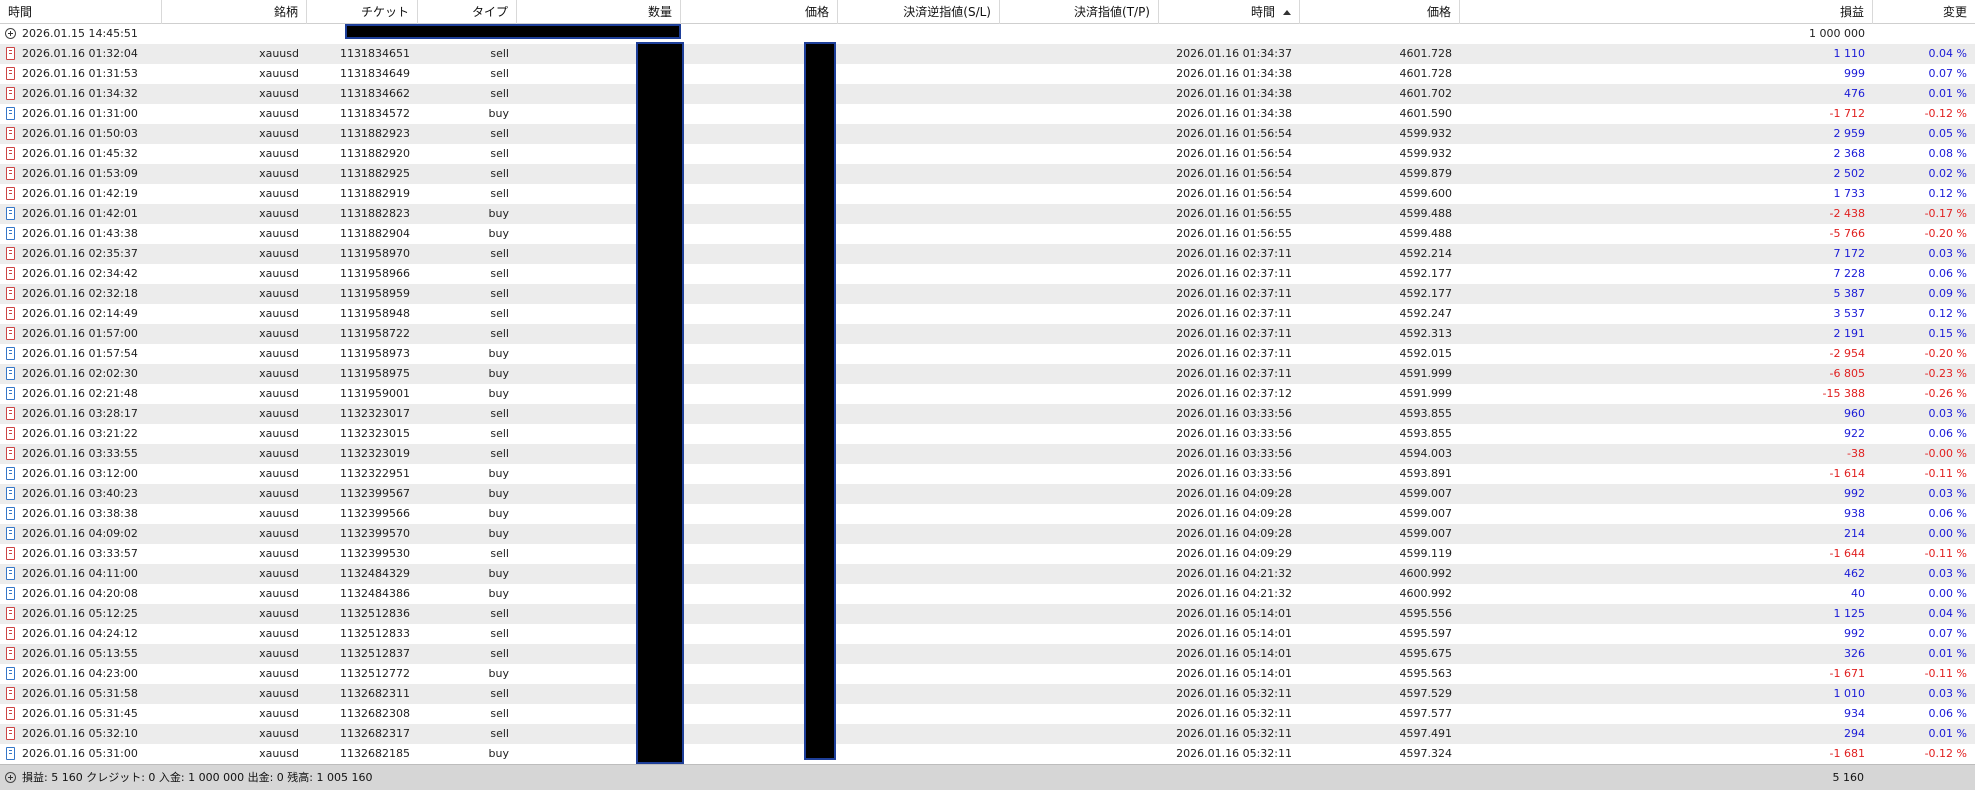  Describe the element at coordinates (1426, 753) in the screenshot. I see `cell-close_price: 4597.324` at that location.